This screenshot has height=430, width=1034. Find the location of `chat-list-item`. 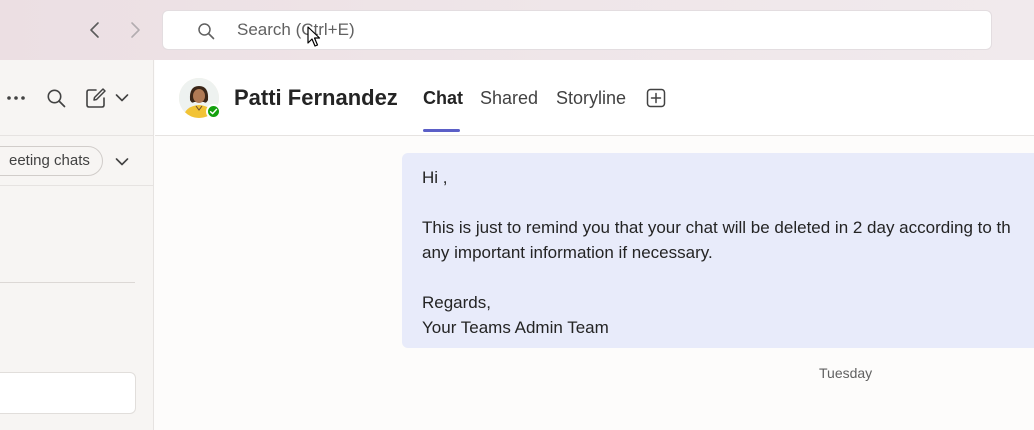

chat-list-item is located at coordinates (68, 393).